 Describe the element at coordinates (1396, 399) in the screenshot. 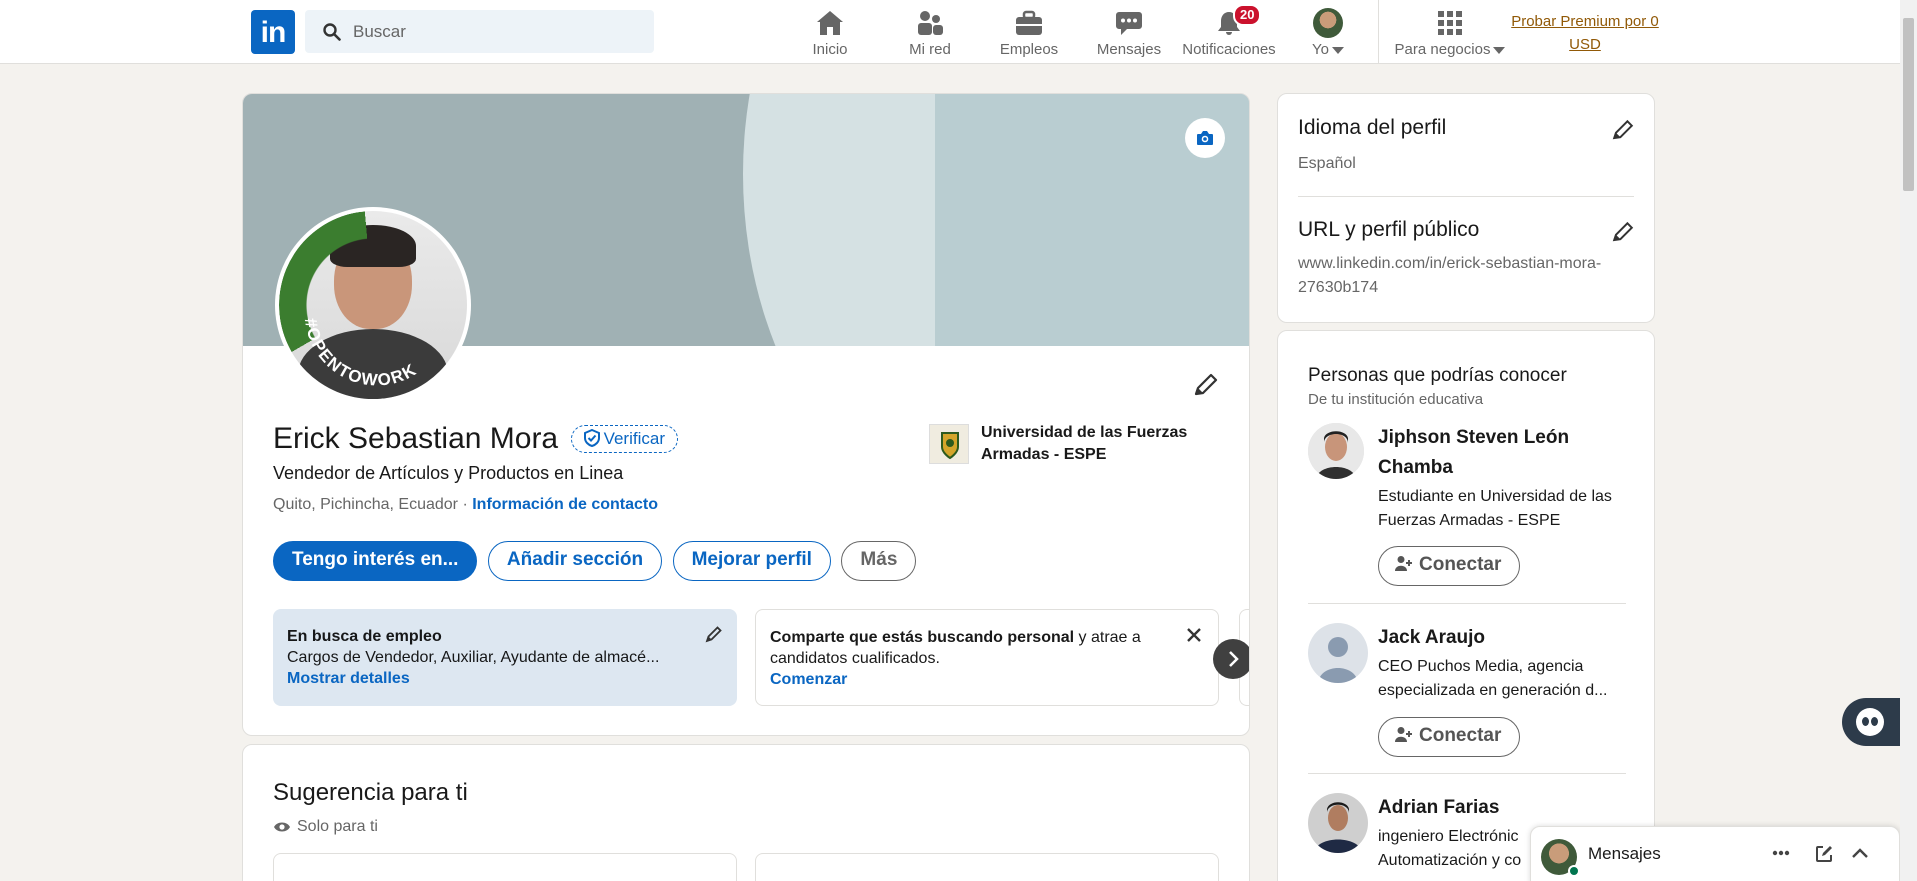

I see `people-subtitle: De tu institución educativa` at that location.